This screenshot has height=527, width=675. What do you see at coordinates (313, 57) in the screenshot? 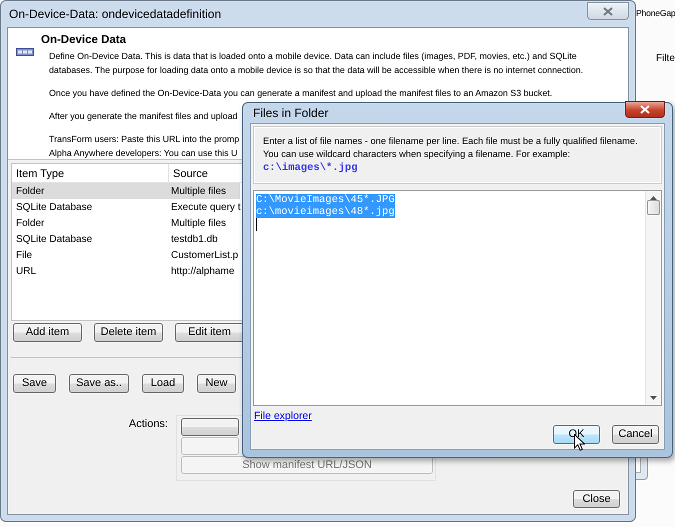
I see `description-text: Define On-Device Data. This is data that is loaded onto a mobile device. Data can include files (images, PDF, movies, etc.) and SQLite` at bounding box center [313, 57].